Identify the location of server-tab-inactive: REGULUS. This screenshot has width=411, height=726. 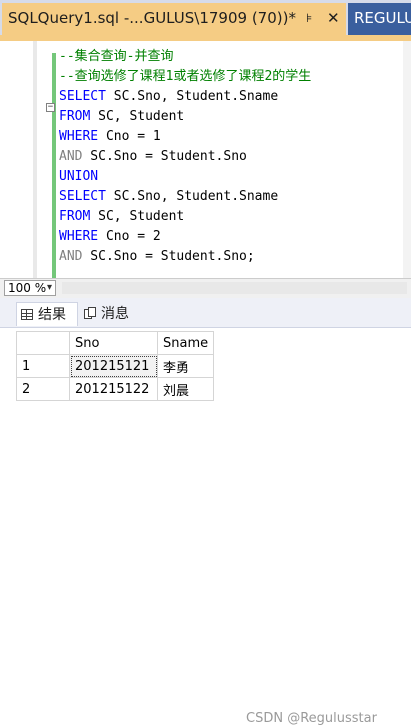
(379, 19).